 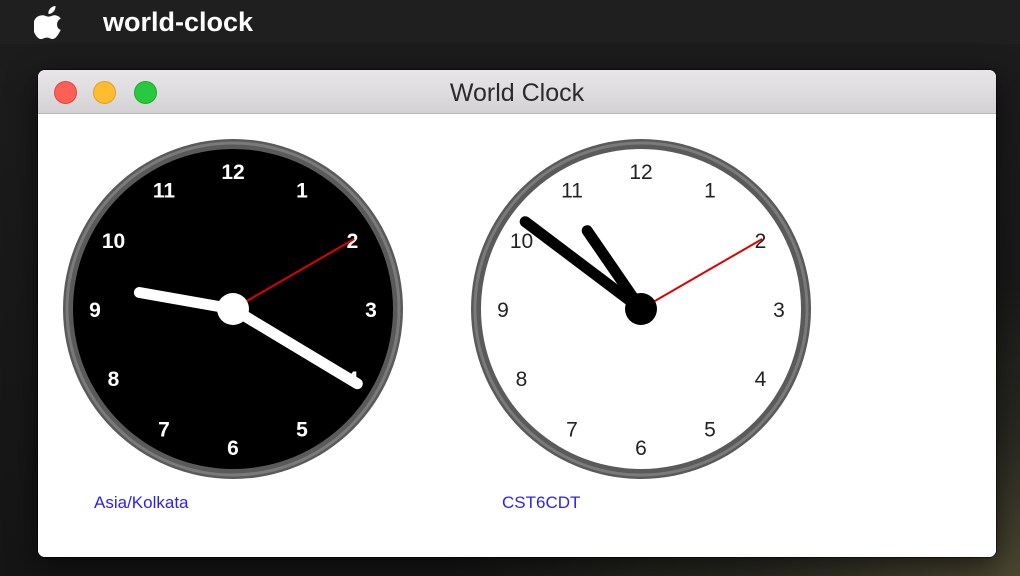 I want to click on window-titlebar: World Clock, so click(x=517, y=92).